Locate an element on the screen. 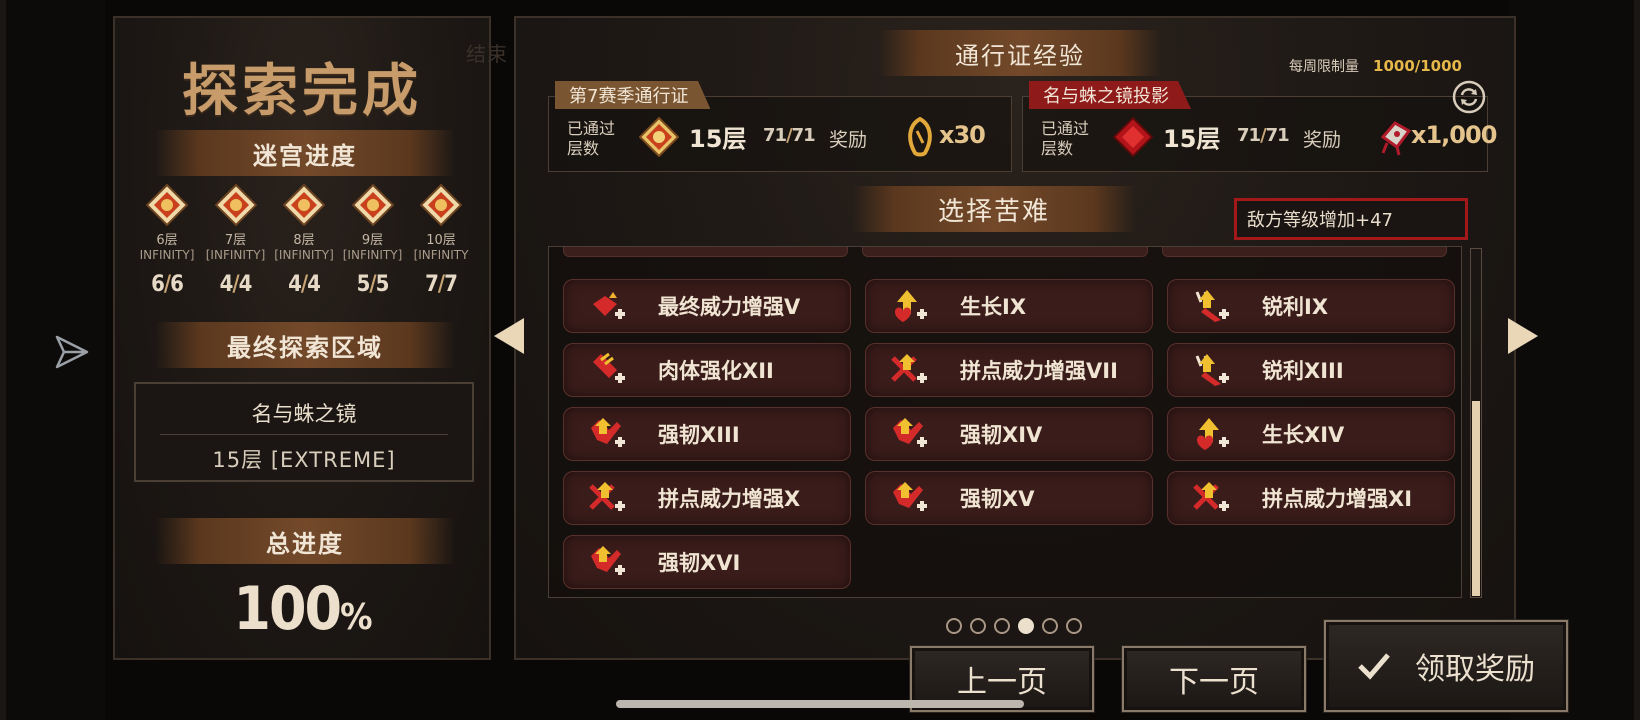 This screenshot has height=720, width=1640. lunacy-crystal-icon is located at coordinates (920, 137).